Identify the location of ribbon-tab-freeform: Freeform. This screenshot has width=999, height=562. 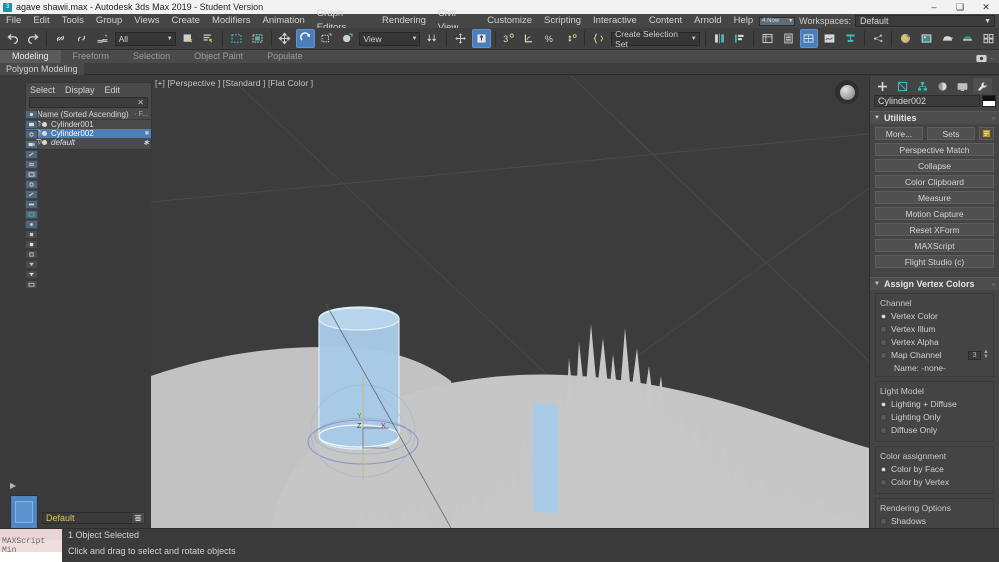
(91, 56).